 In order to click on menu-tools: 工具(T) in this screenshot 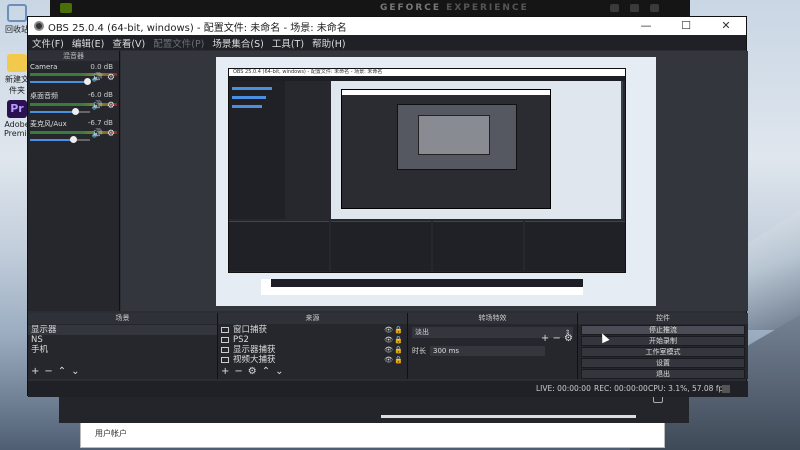, I will do `click(288, 43)`.